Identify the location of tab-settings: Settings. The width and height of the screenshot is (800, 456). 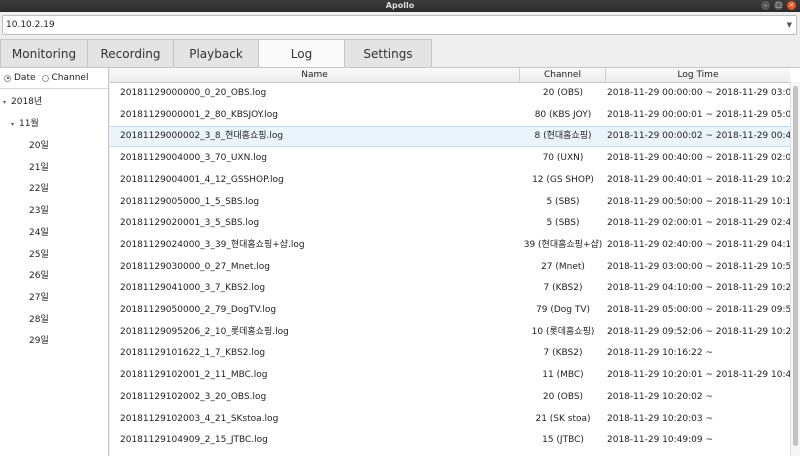
(388, 53).